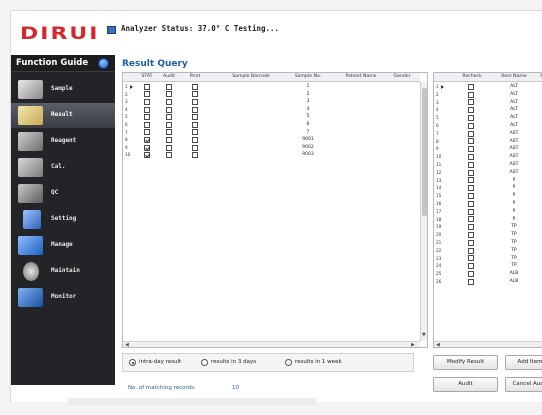 The image size is (542, 415). I want to click on table-row: 10 AST, so click(488, 157).